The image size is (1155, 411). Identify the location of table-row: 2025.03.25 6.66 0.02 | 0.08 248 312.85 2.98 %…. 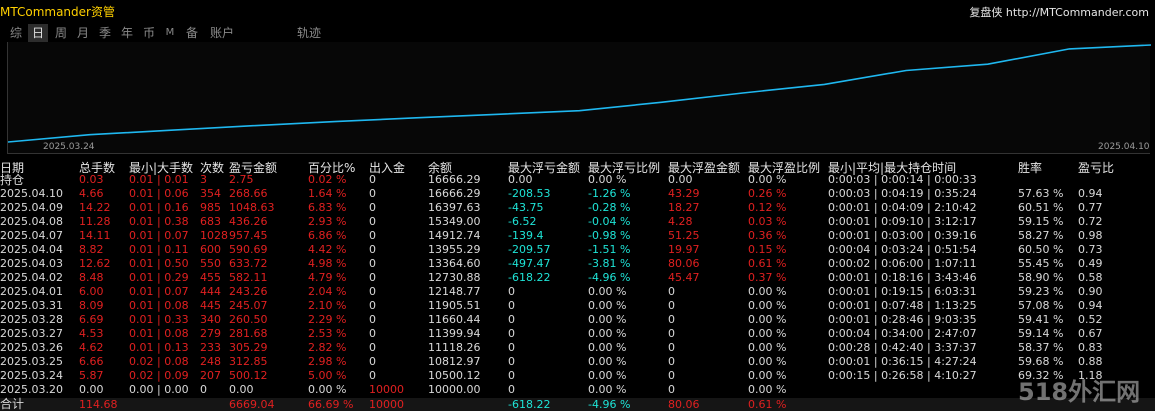
(577, 362).